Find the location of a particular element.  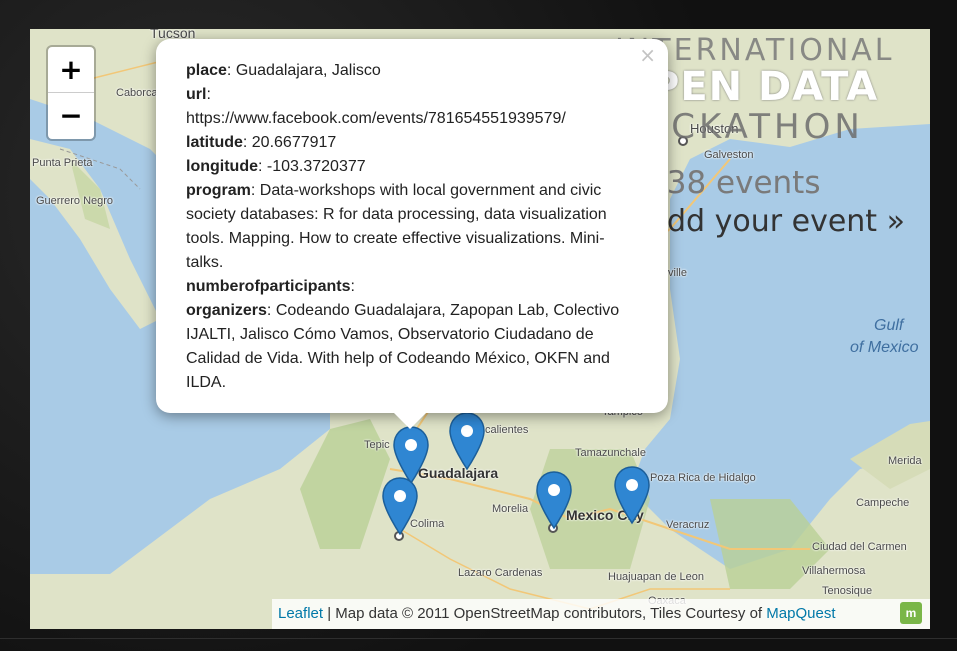

label-ville: ville is located at coordinates (677, 273).